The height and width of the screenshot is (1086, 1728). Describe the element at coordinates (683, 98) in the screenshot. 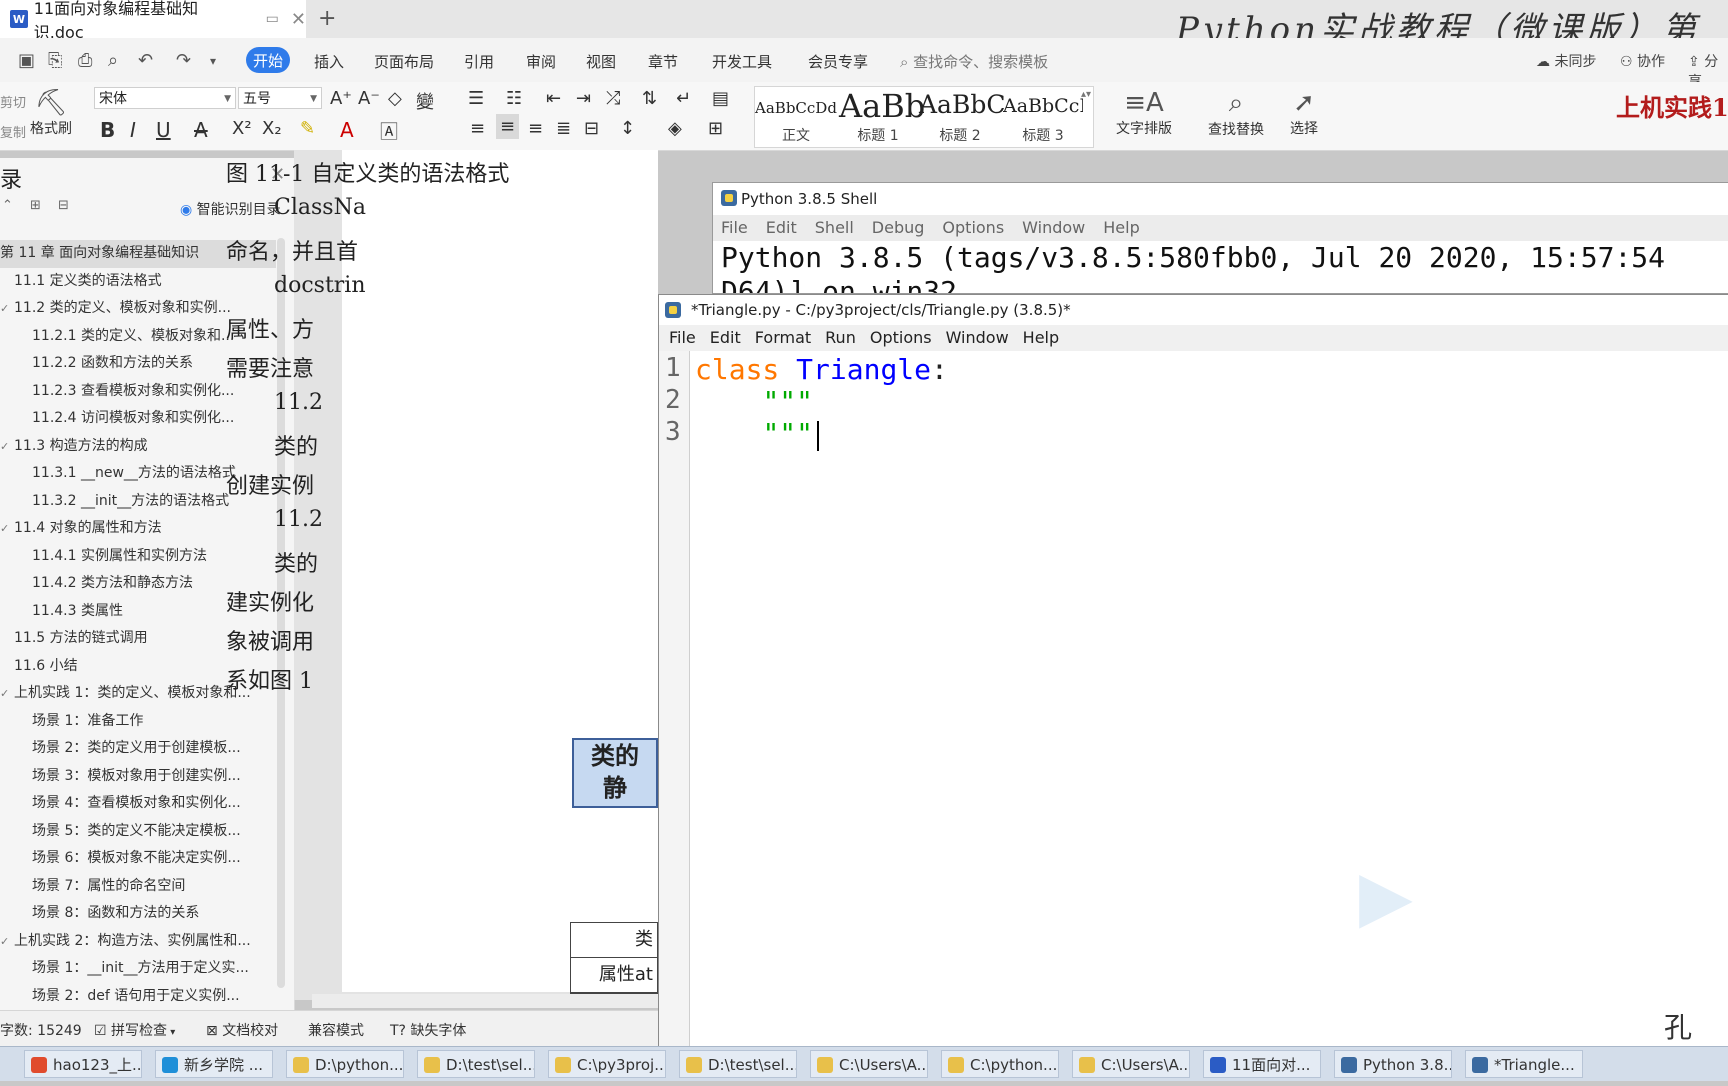

I see `show-marks-icon: ↵` at that location.